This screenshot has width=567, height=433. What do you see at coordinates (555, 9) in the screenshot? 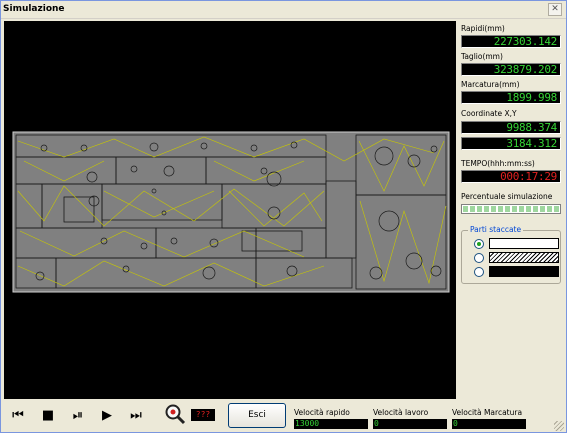
I see `close-icon: ✕` at bounding box center [555, 9].